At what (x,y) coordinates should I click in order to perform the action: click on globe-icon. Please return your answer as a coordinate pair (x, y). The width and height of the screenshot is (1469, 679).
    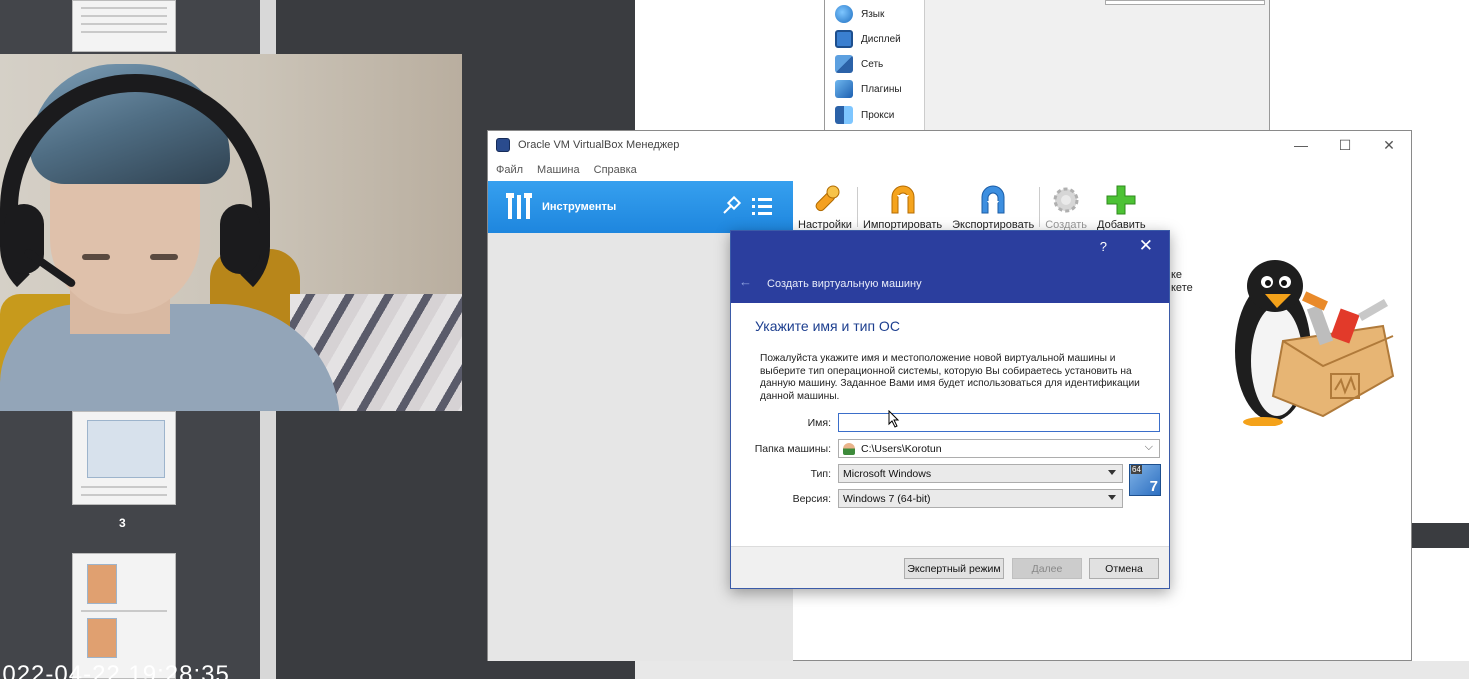
    Looking at the image, I should click on (844, 14).